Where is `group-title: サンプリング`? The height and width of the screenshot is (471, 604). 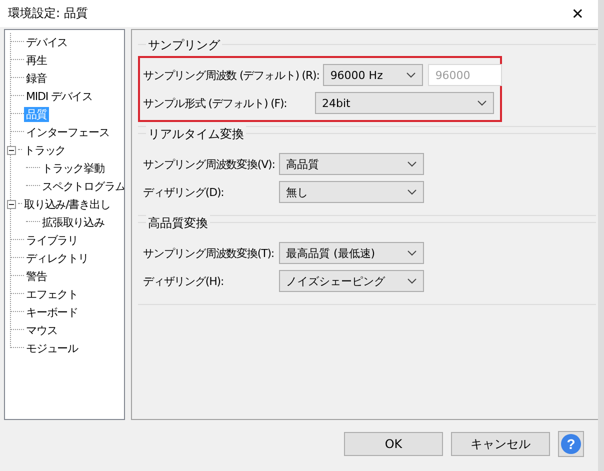 group-title: サンプリング is located at coordinates (184, 45).